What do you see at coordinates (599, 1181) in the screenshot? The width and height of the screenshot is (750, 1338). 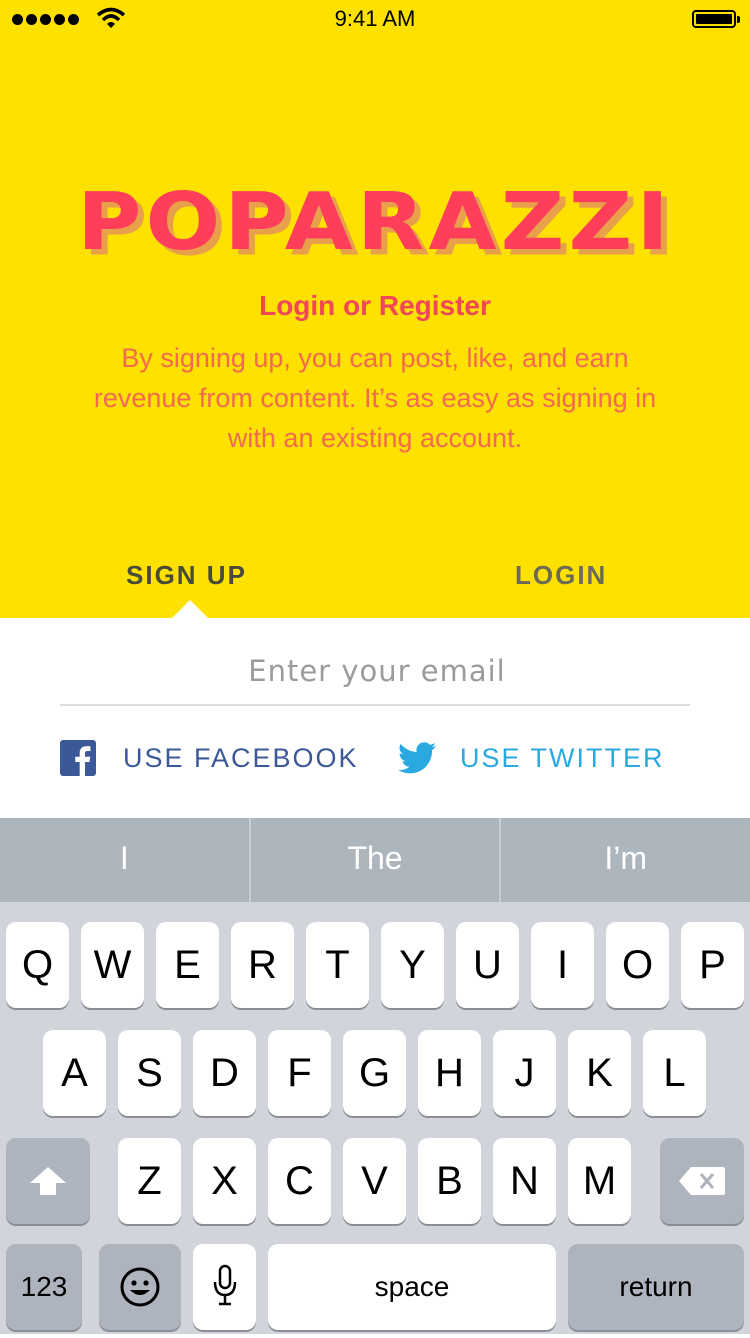 I see `key-m: M` at bounding box center [599, 1181].